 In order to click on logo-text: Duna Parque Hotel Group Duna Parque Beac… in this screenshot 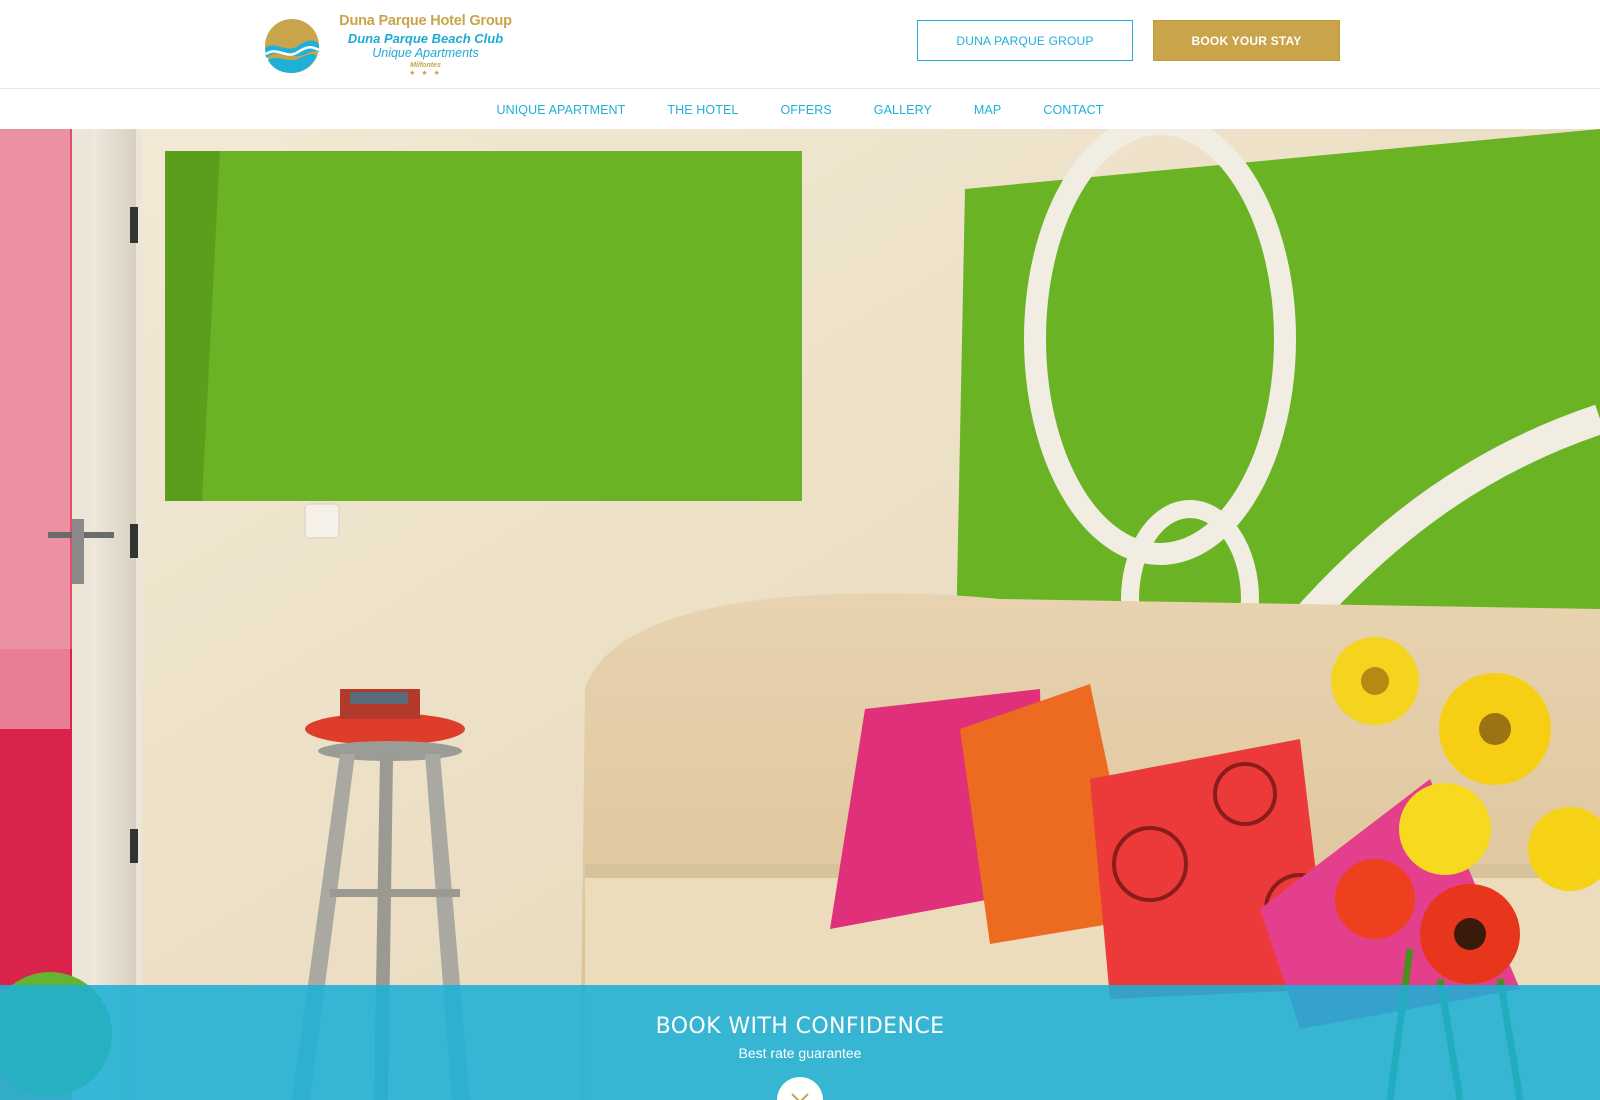, I will do `click(425, 45)`.